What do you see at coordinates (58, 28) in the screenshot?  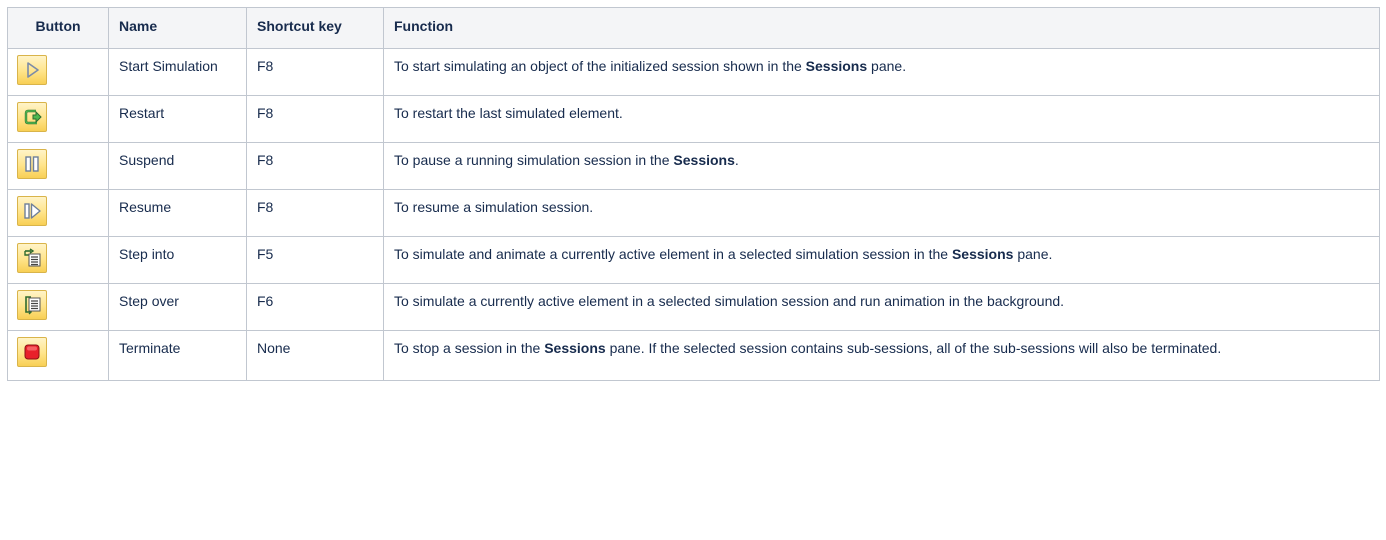 I see `header-button: Button` at bounding box center [58, 28].